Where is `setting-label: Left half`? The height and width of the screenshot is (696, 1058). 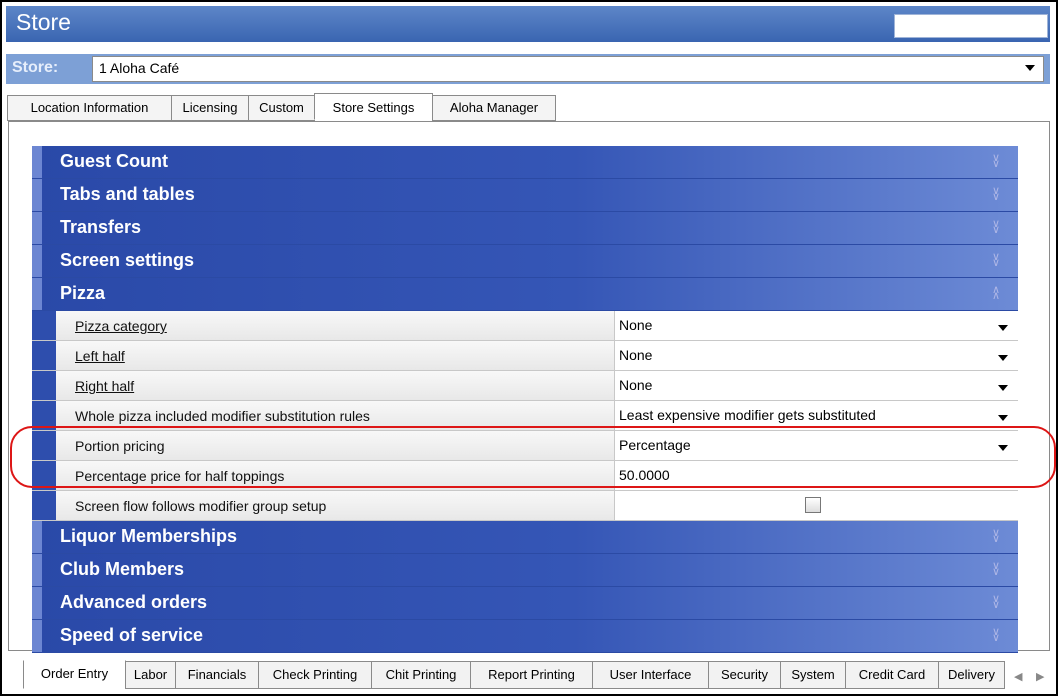
setting-label: Left half is located at coordinates (100, 356).